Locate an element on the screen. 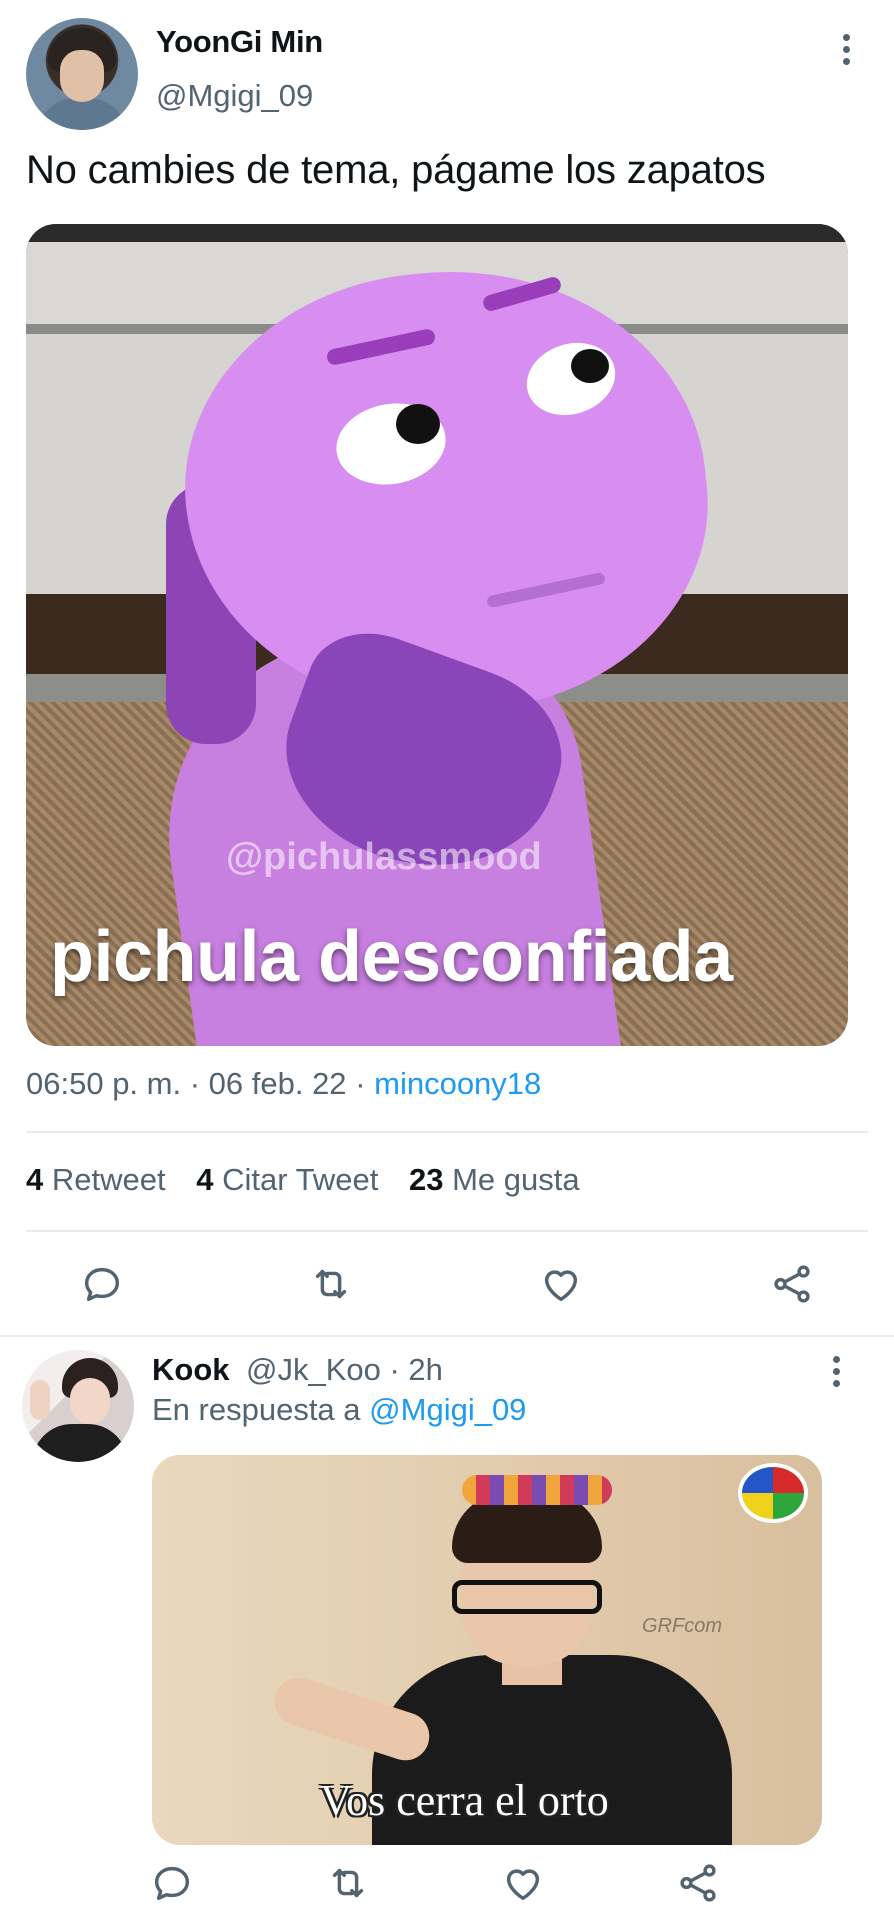 Image resolution: width=894 pixels, height=1920 pixels. quotes-stat: 4 Citar Tweet is located at coordinates (287, 1179).